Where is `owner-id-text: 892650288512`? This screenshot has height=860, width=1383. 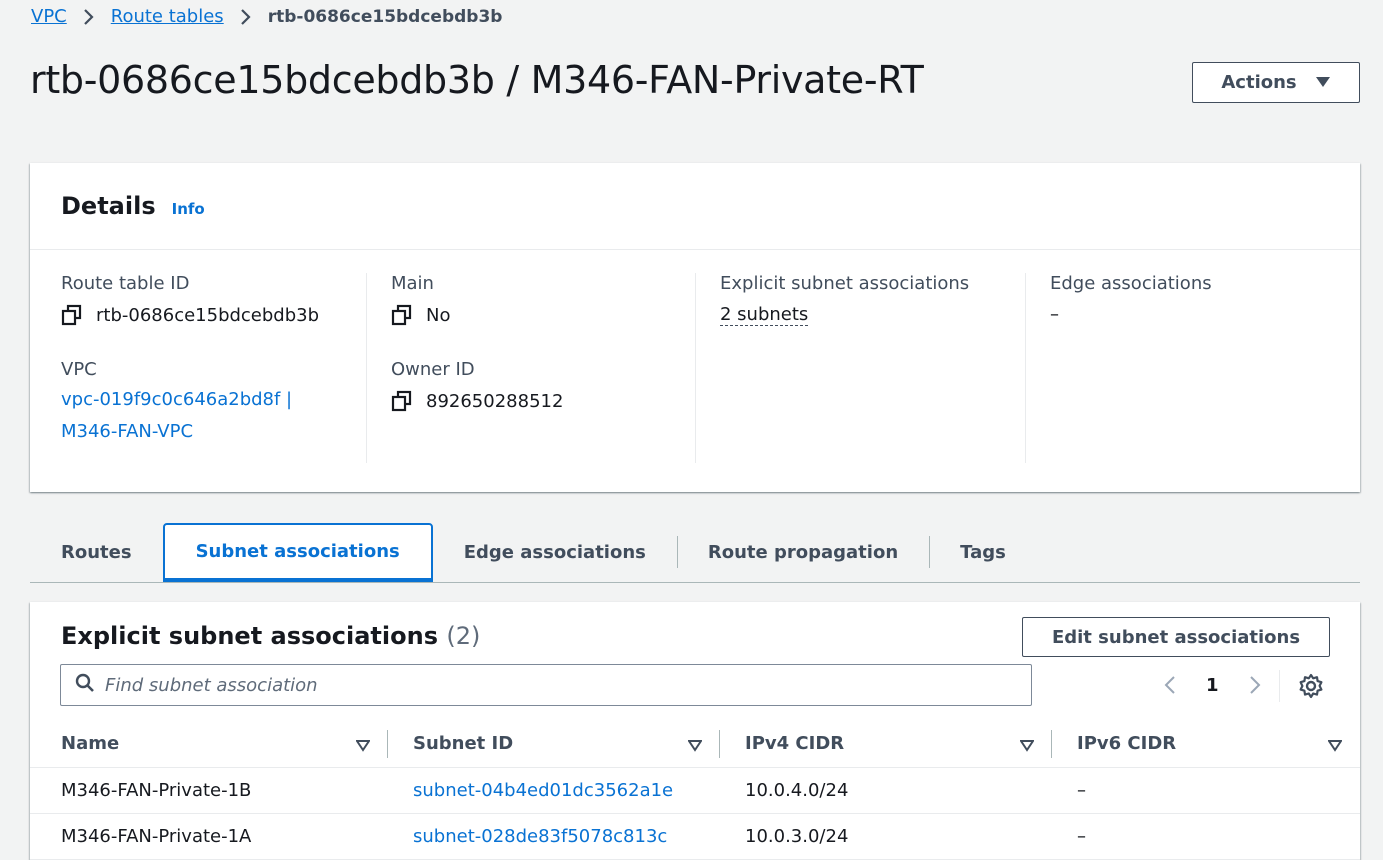 owner-id-text: 892650288512 is located at coordinates (495, 401).